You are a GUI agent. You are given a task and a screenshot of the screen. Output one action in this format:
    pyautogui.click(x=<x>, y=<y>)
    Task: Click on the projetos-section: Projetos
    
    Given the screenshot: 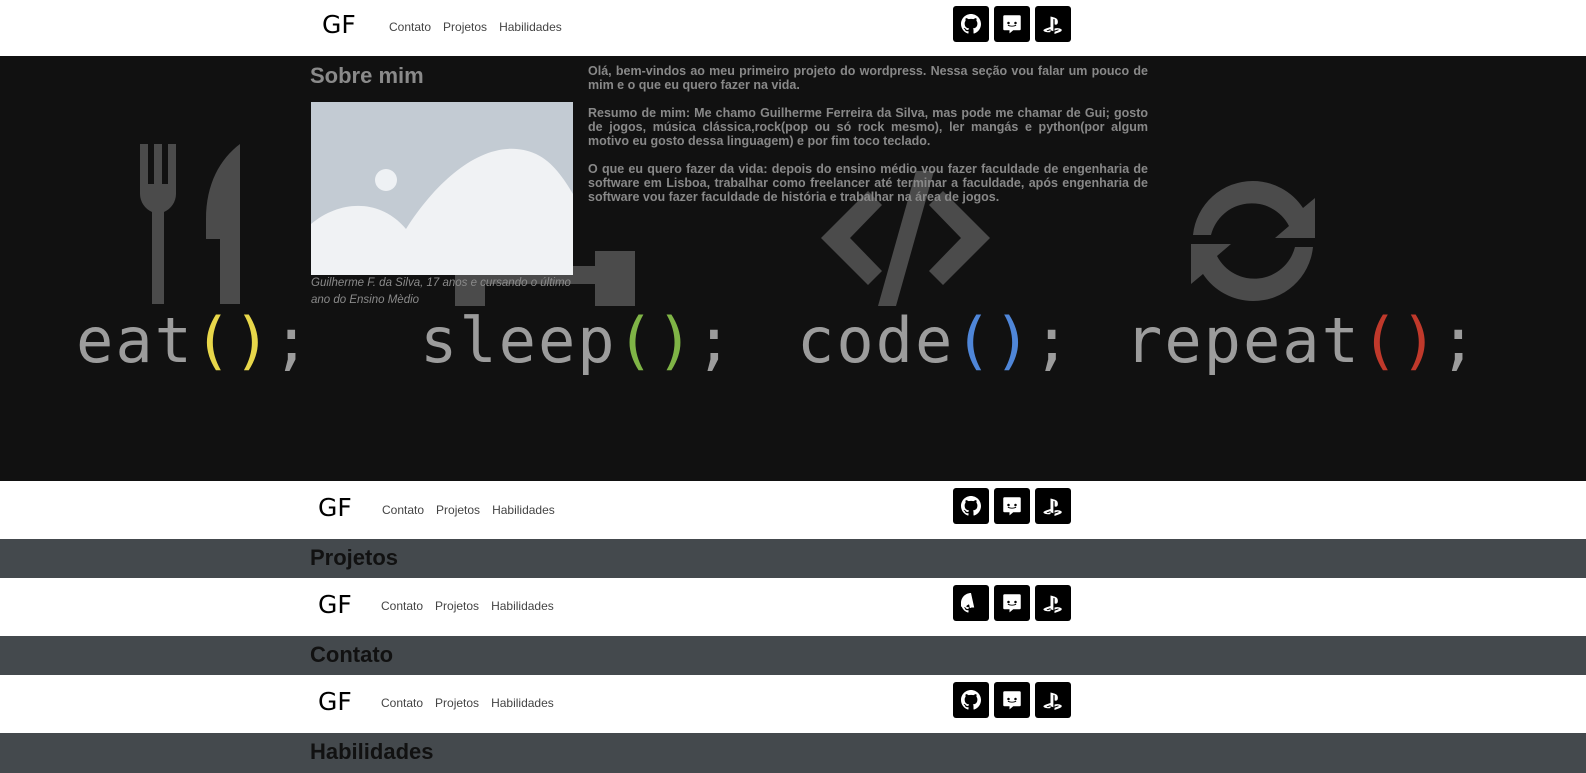 What is the action you would take?
    pyautogui.click(x=793, y=558)
    